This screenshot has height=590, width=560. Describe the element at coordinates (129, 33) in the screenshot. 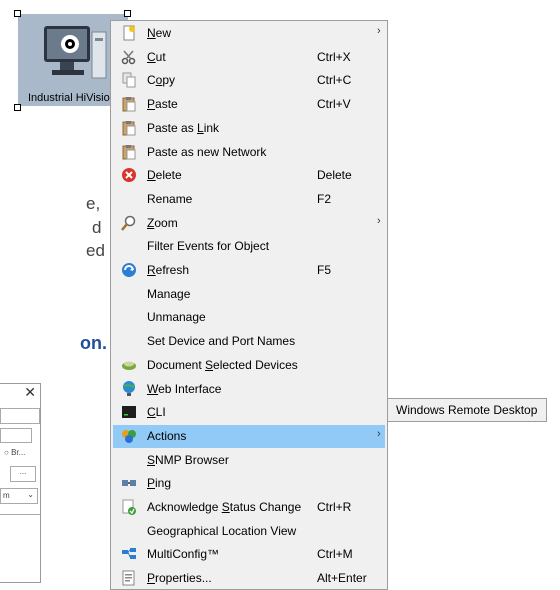

I see `new-icon` at that location.